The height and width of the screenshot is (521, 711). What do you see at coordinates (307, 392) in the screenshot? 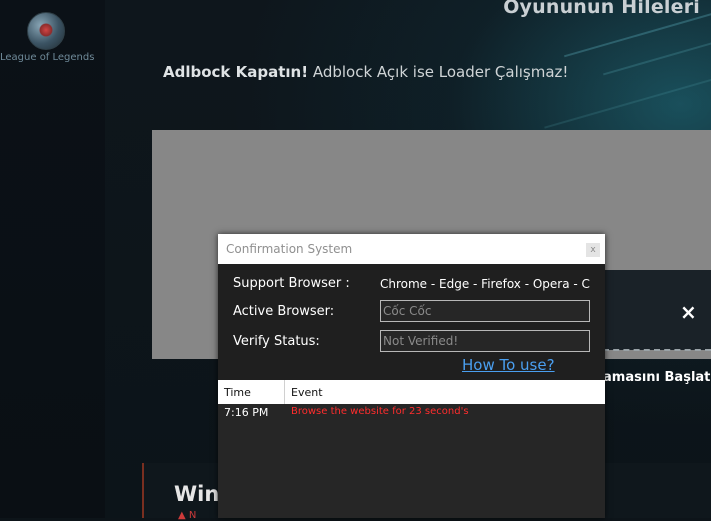
I see `column-header-event: Event` at bounding box center [307, 392].